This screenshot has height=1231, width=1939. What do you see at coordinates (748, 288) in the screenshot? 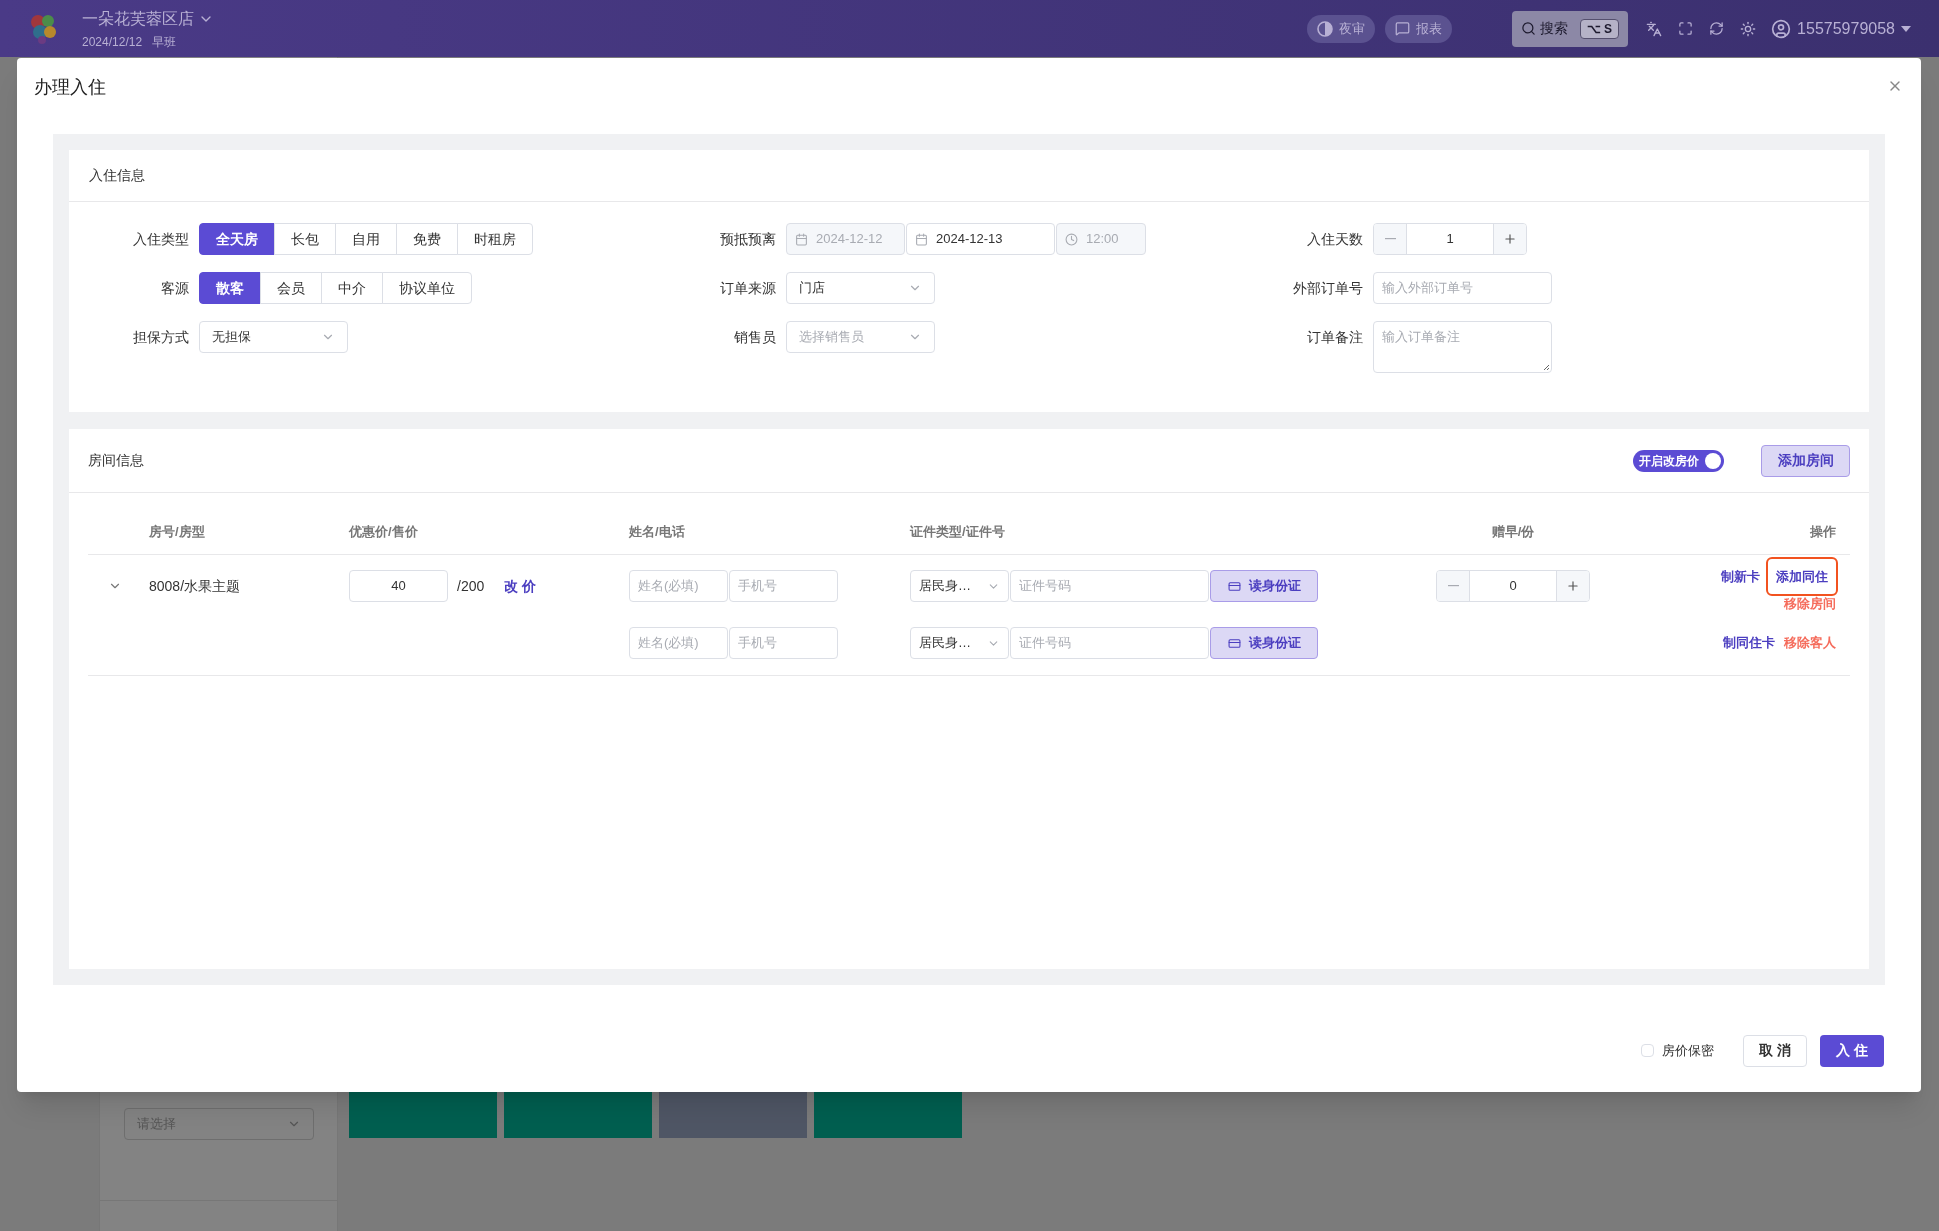
I see `field-label: 订单来源` at bounding box center [748, 288].